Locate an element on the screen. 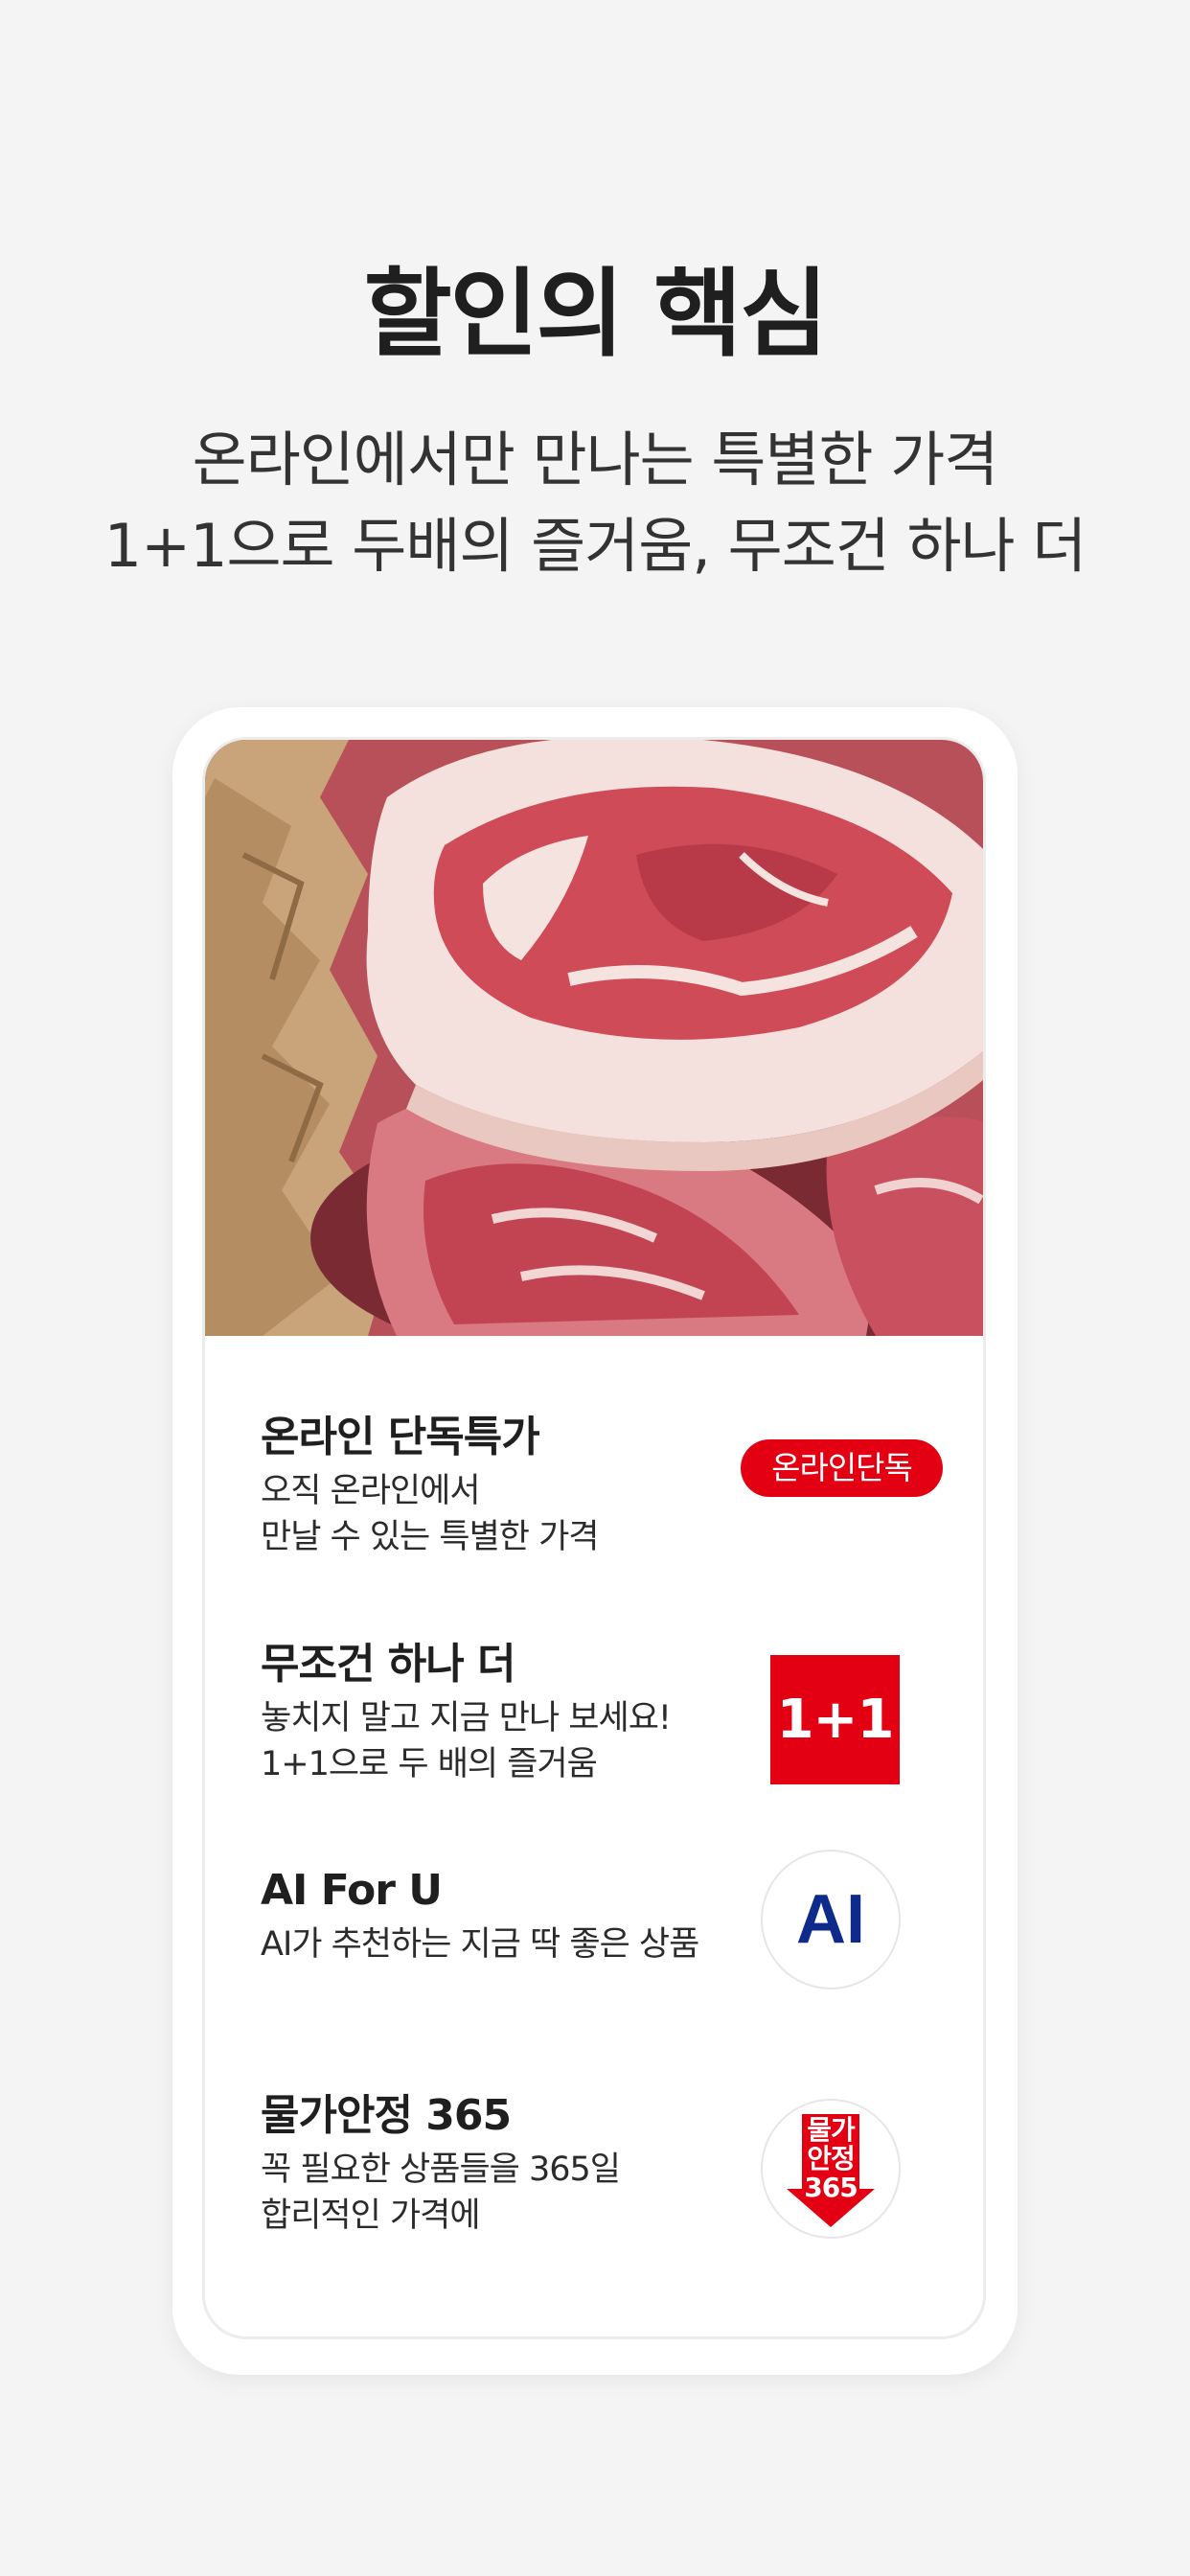  page-headline: 할인의 핵심 is located at coordinates (596, 314).